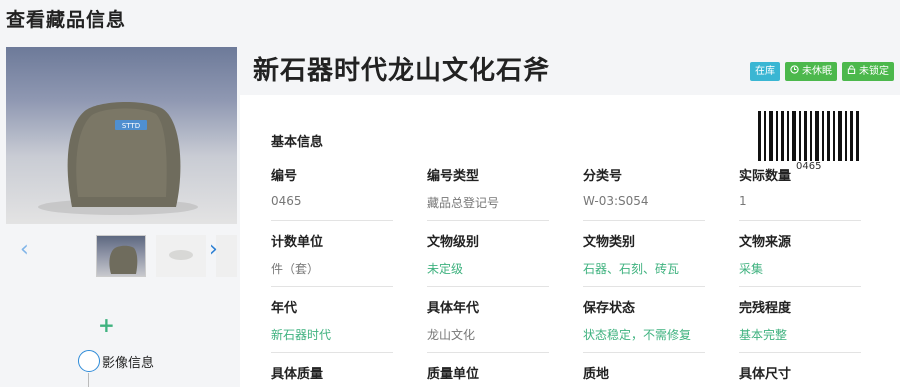 This screenshot has height=387, width=900. I want to click on status-badge-in-stock: 在库, so click(765, 71).